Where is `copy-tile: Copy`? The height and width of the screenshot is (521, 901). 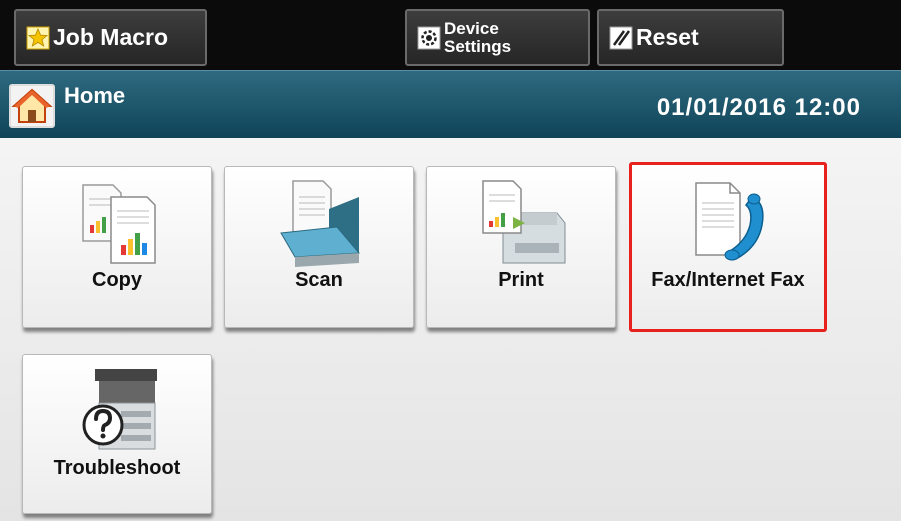 copy-tile: Copy is located at coordinates (117, 247).